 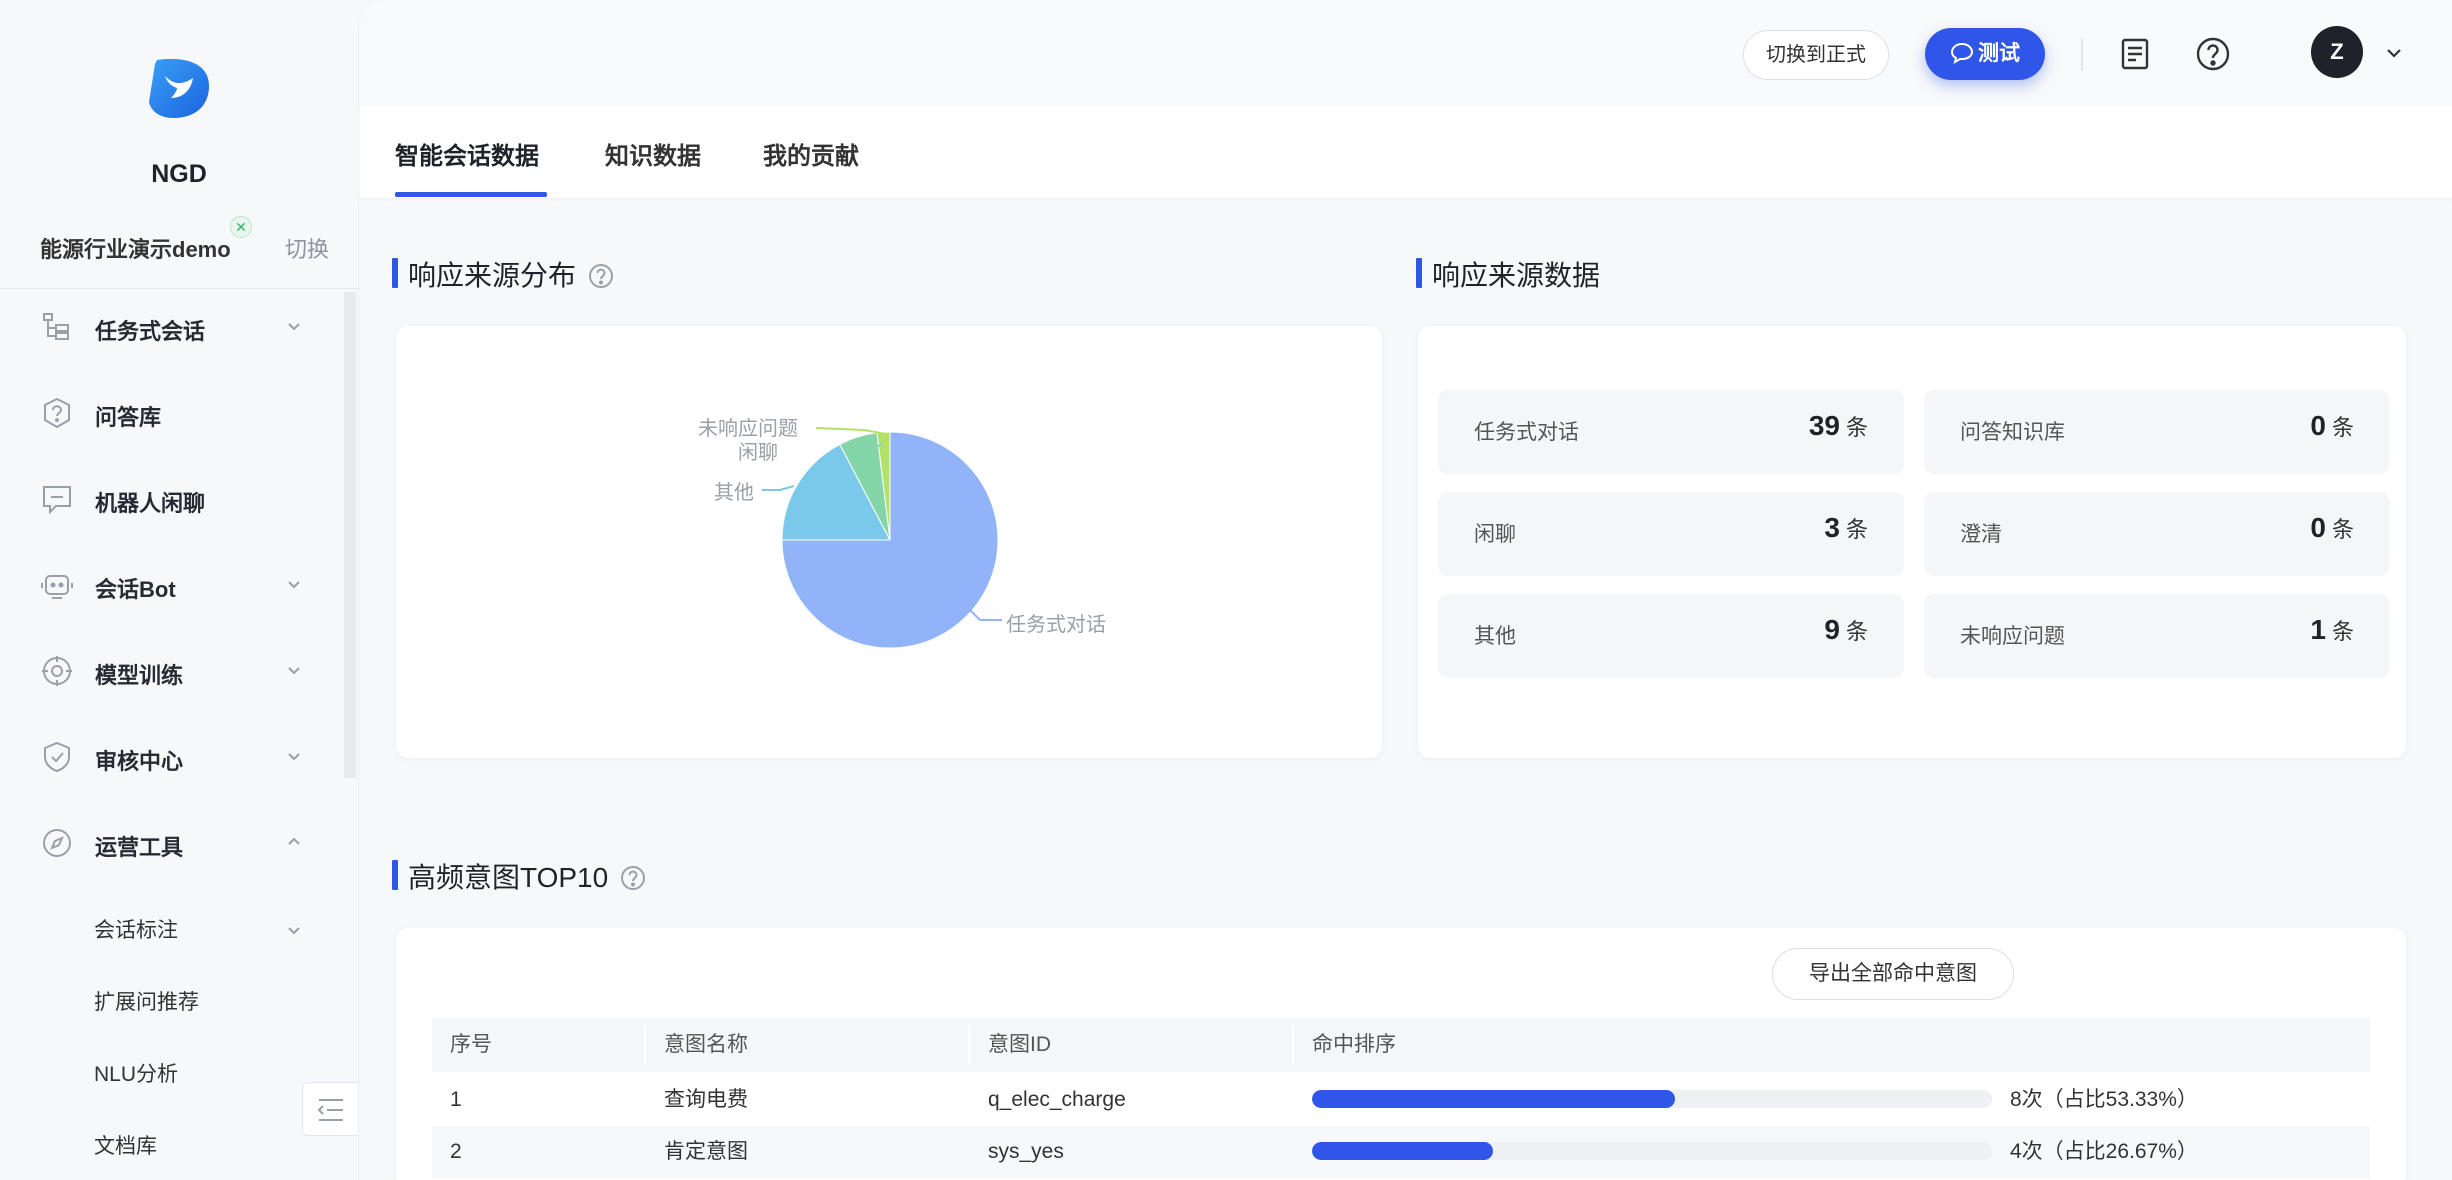 I want to click on top-intents-section-title: 高频意图TOP10, so click(x=519, y=876).